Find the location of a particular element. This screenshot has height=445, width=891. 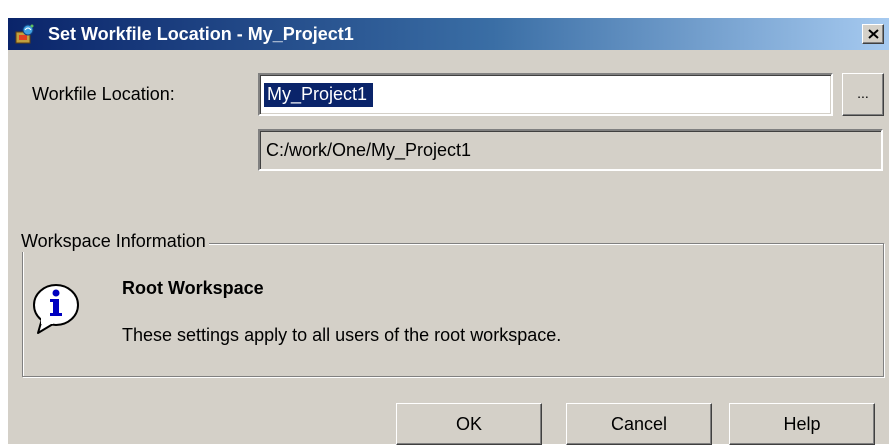

info-icon is located at coordinates (56, 309).